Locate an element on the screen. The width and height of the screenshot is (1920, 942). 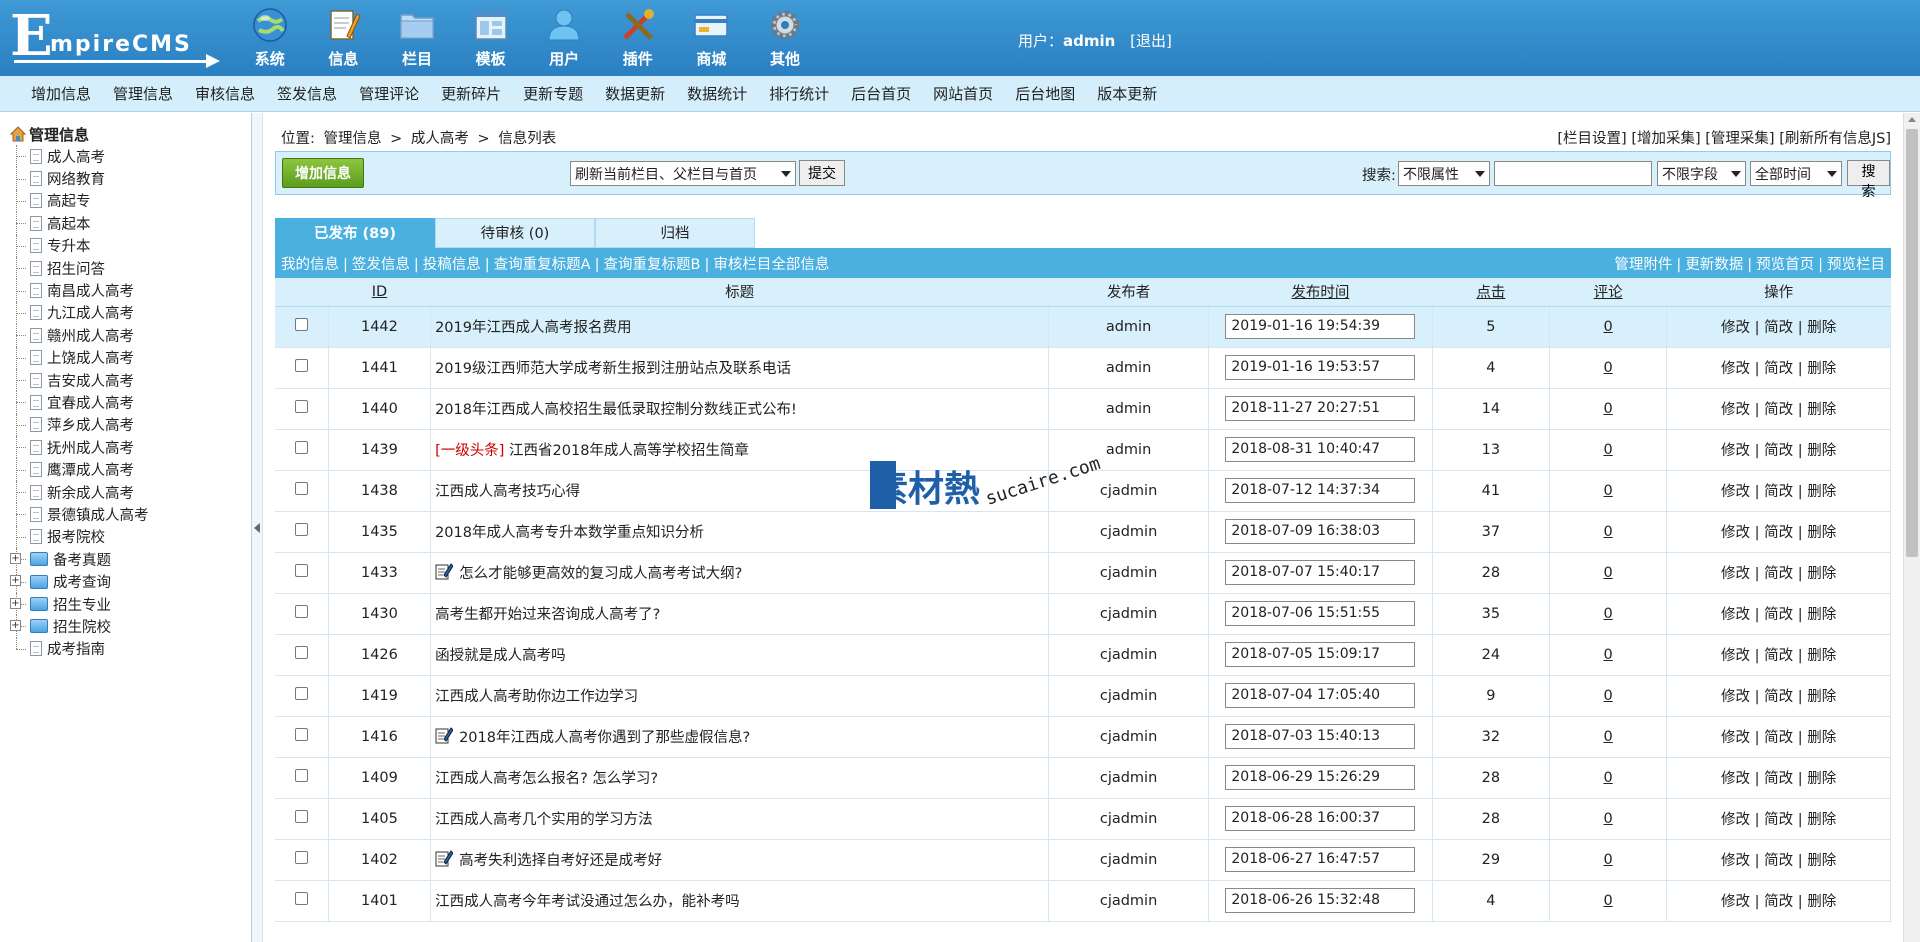
topnav-item: 商城 is located at coordinates (712, 38).